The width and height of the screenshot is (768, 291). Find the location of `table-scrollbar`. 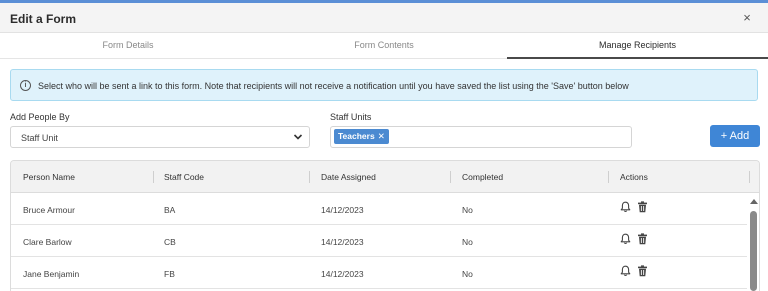

table-scrollbar is located at coordinates (753, 242).